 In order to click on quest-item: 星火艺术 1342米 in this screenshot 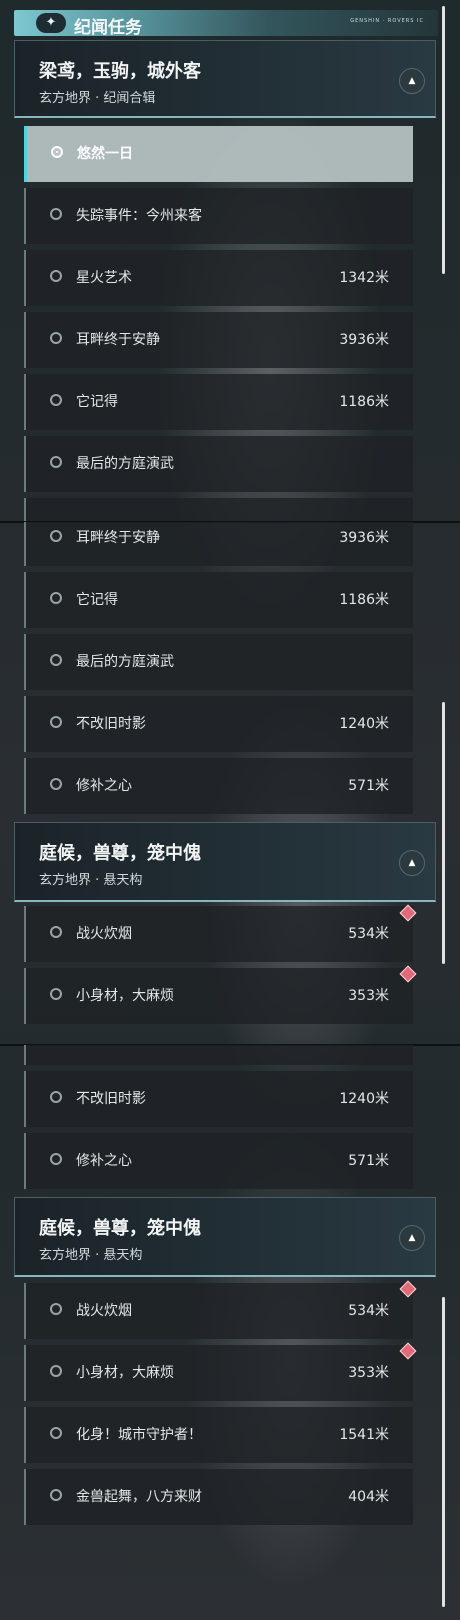, I will do `click(218, 278)`.